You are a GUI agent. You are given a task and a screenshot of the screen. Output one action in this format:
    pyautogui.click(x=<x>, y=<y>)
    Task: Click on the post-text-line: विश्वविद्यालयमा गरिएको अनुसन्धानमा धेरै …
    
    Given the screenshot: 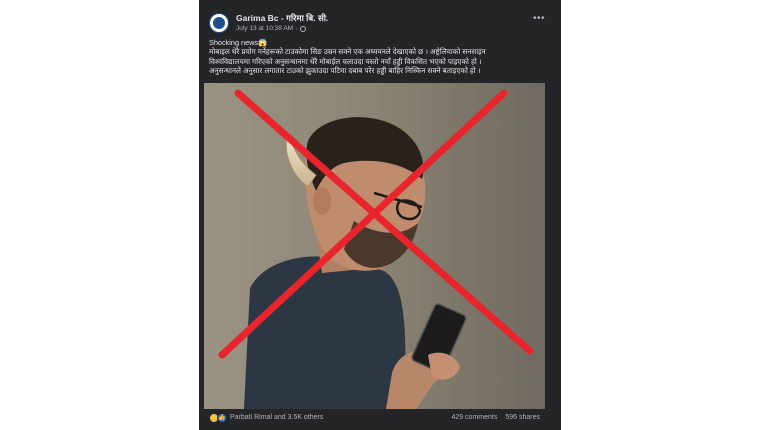 What is the action you would take?
    pyautogui.click(x=345, y=61)
    